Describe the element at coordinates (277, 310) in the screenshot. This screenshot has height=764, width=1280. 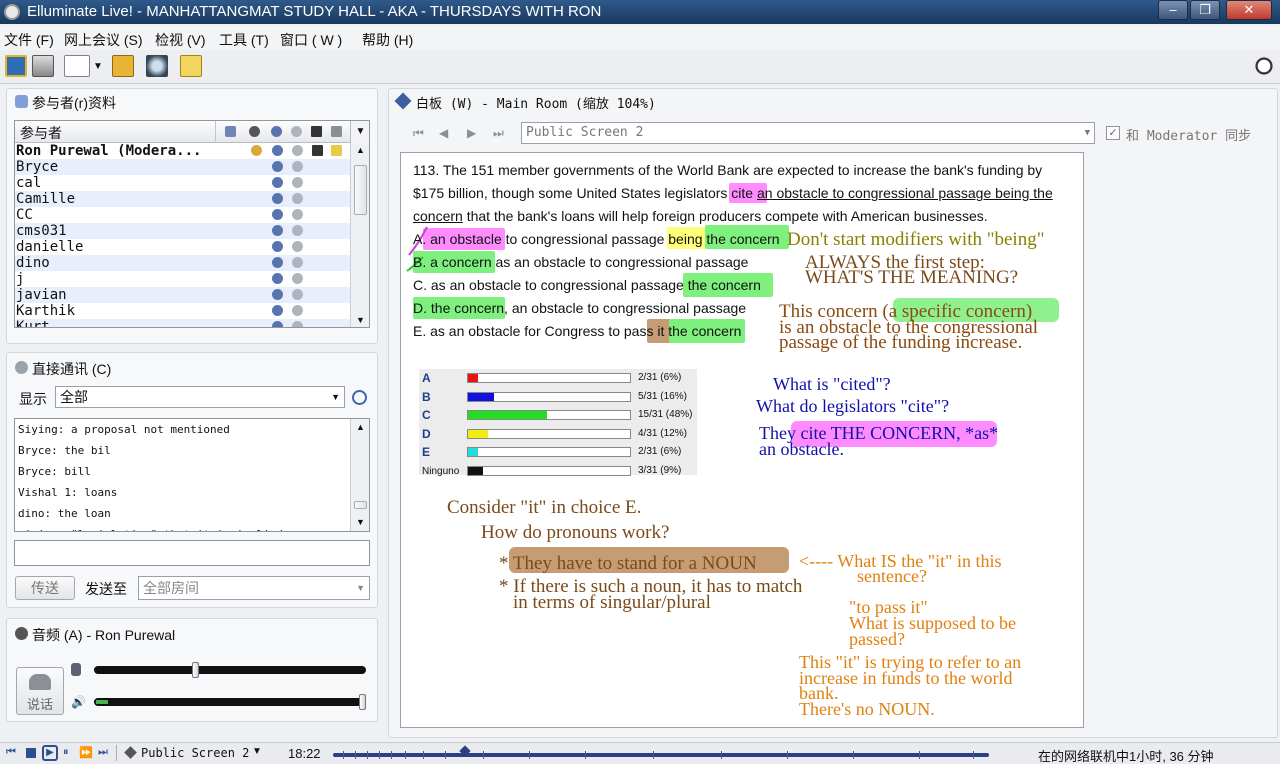
I see `person-icon` at that location.